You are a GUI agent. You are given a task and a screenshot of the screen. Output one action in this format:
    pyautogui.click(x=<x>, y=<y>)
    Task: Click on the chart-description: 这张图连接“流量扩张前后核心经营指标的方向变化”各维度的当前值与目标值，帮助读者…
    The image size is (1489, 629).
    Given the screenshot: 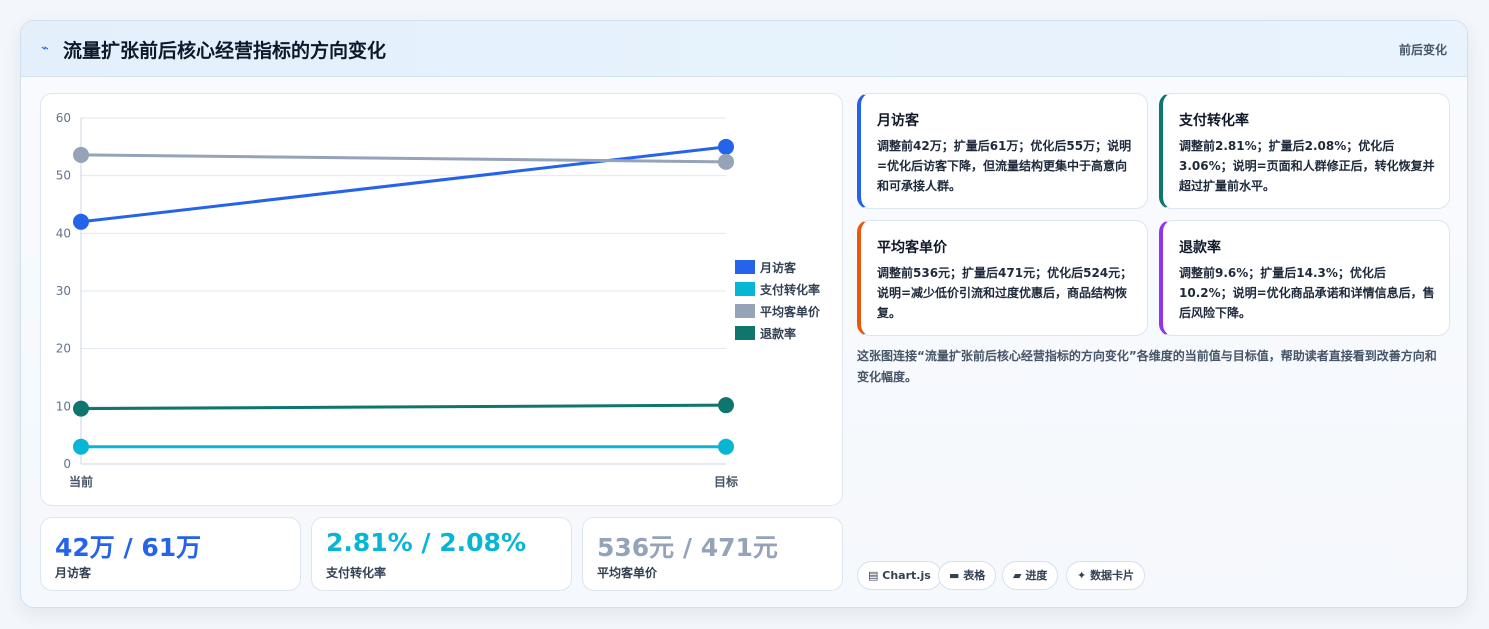 What is the action you would take?
    pyautogui.click(x=1147, y=366)
    